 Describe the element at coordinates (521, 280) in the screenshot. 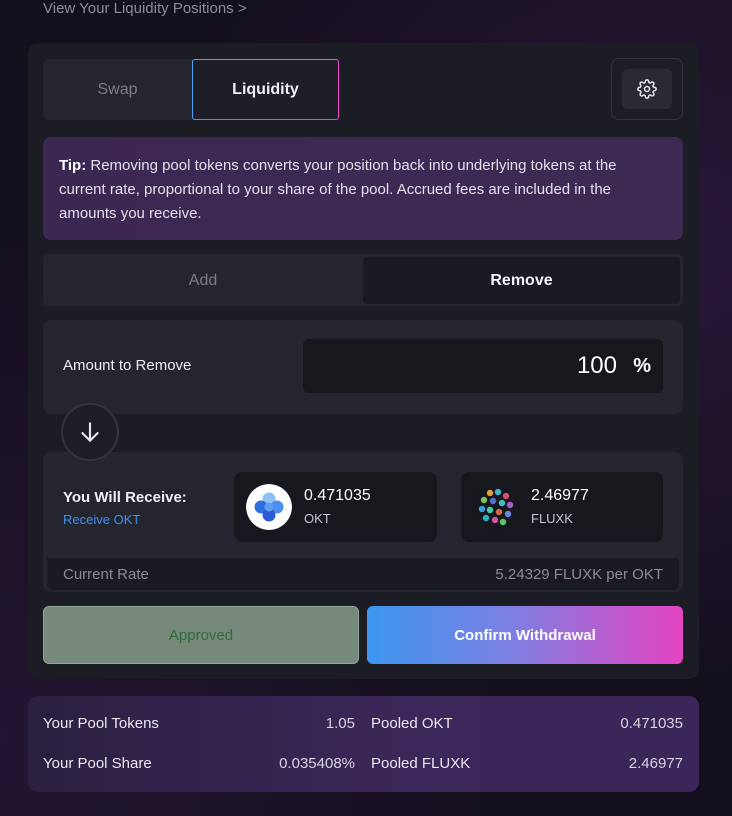

I see `tab-remove: Remove` at that location.